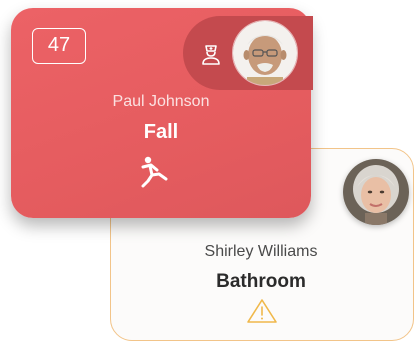 The height and width of the screenshot is (341, 414). What do you see at coordinates (161, 132) in the screenshot?
I see `alert-type: Fall` at bounding box center [161, 132].